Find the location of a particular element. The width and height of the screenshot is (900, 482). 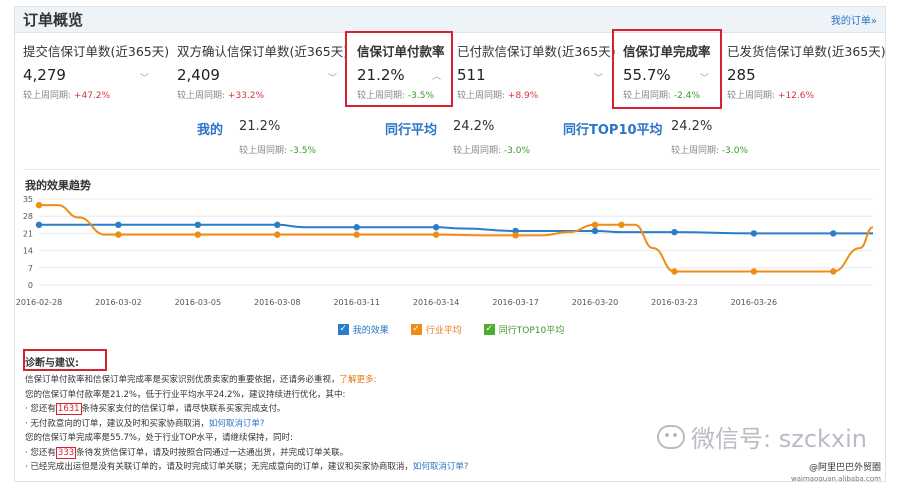

corner-url: waimaoquan.alibaba.com is located at coordinates (835, 478).